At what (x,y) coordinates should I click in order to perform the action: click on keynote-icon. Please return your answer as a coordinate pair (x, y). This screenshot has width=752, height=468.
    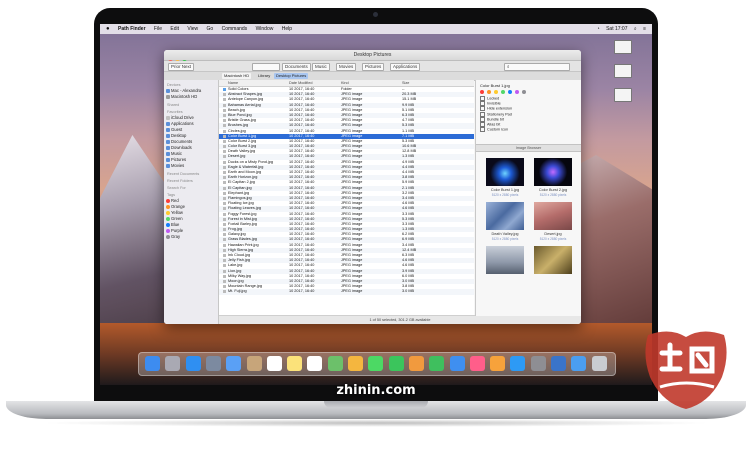
    Looking at the image, I should click on (457, 363).